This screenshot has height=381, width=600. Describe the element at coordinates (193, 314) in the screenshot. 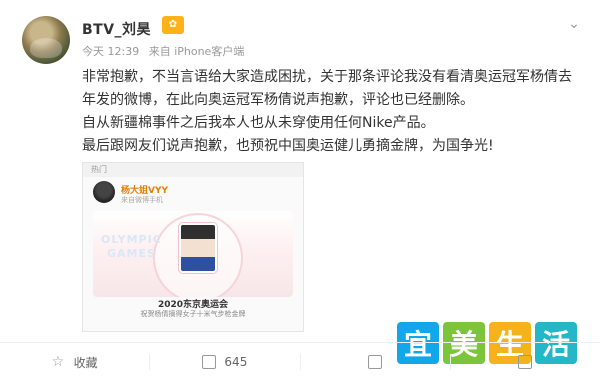

I see `card-description: 祝贺杨倩摘得女子十米气步枪金牌` at that location.